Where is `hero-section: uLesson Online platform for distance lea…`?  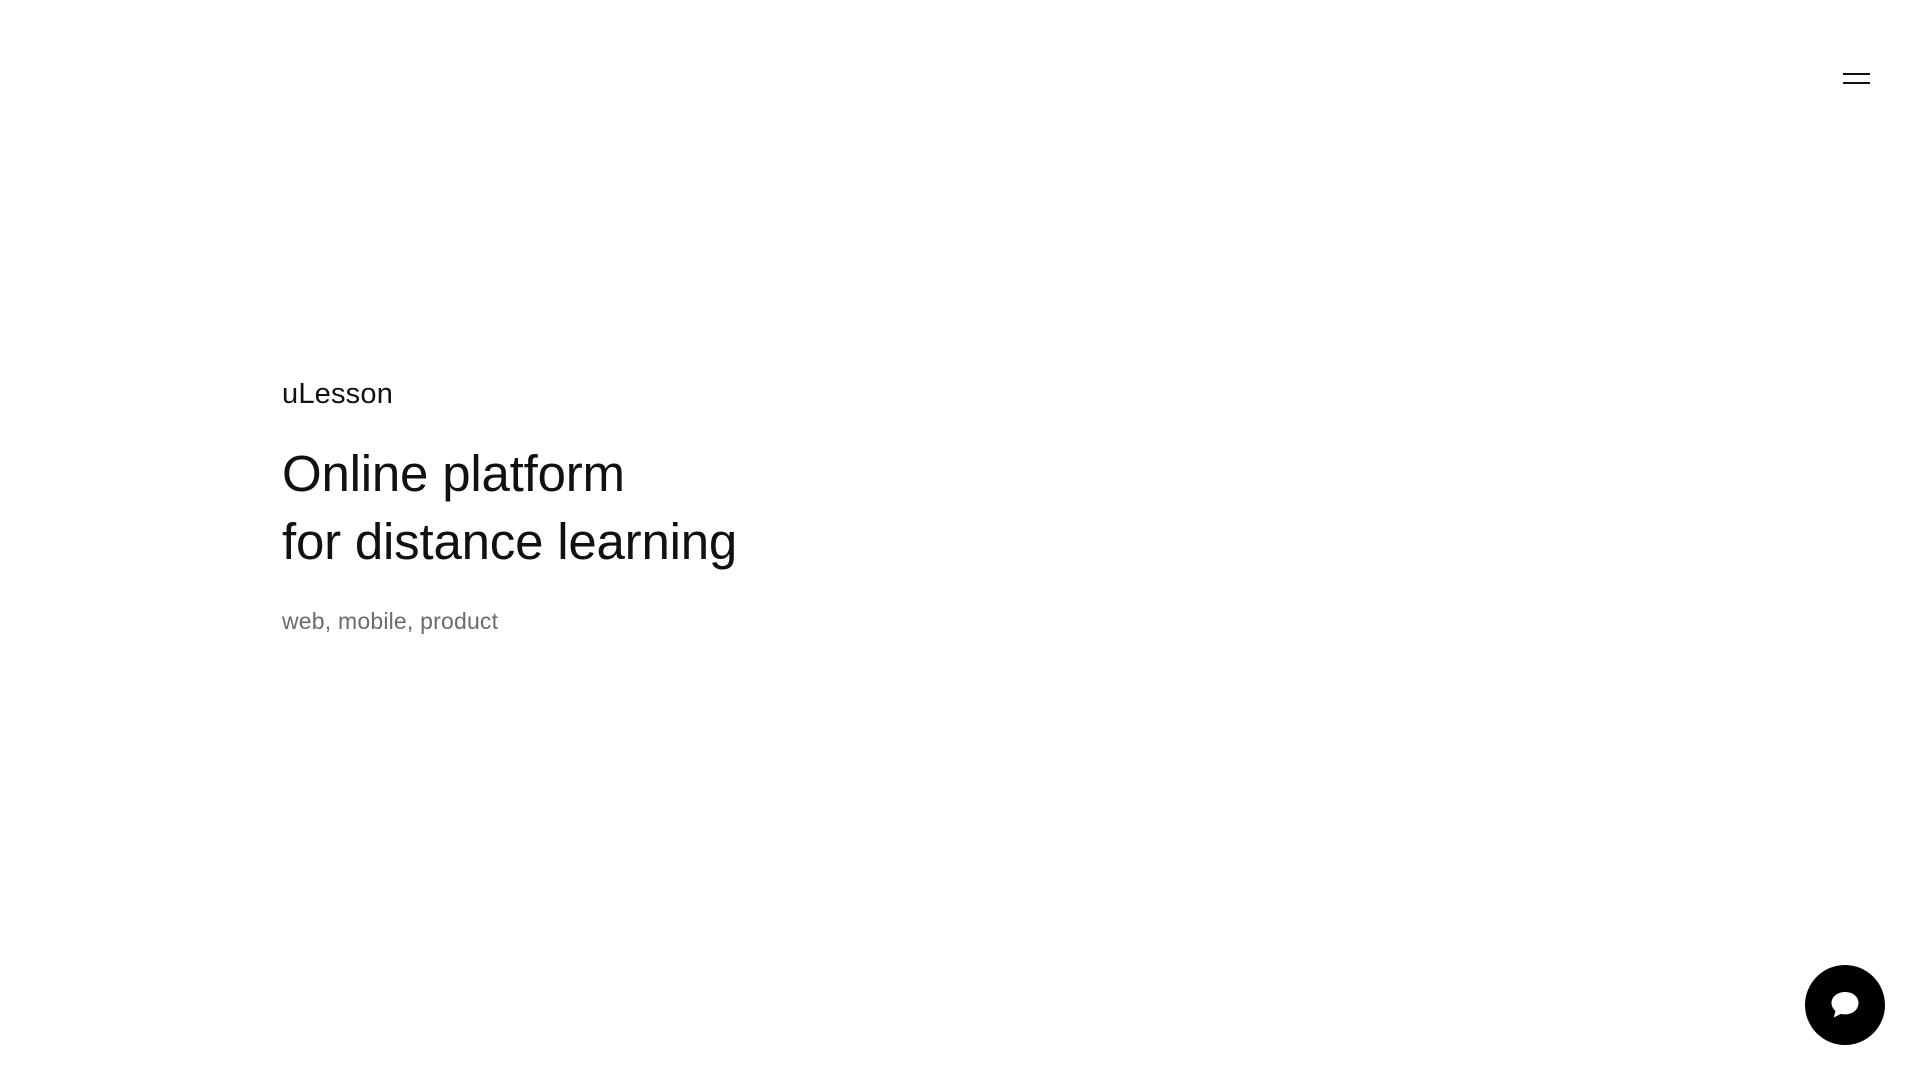 hero-section: uLesson Online platform for distance lea… is located at coordinates (509, 505).